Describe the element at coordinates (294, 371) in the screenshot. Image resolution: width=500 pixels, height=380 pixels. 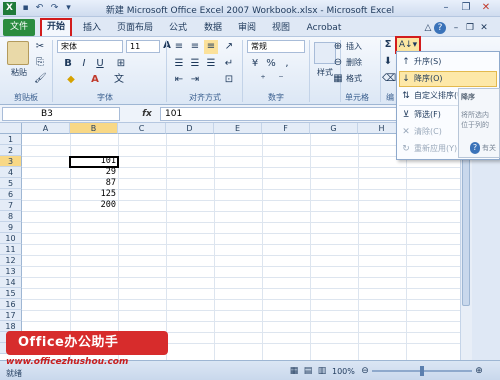
I see `normal-view-icon: ▦` at that location.